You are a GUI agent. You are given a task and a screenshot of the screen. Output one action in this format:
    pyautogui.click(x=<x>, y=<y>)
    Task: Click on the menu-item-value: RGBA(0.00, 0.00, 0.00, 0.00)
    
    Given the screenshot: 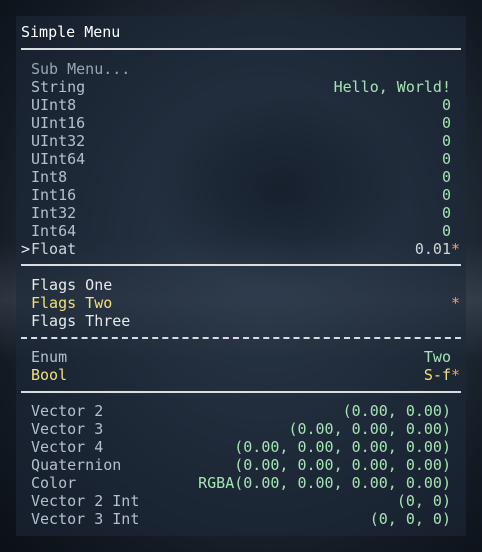 What is the action you would take?
    pyautogui.click(x=324, y=483)
    